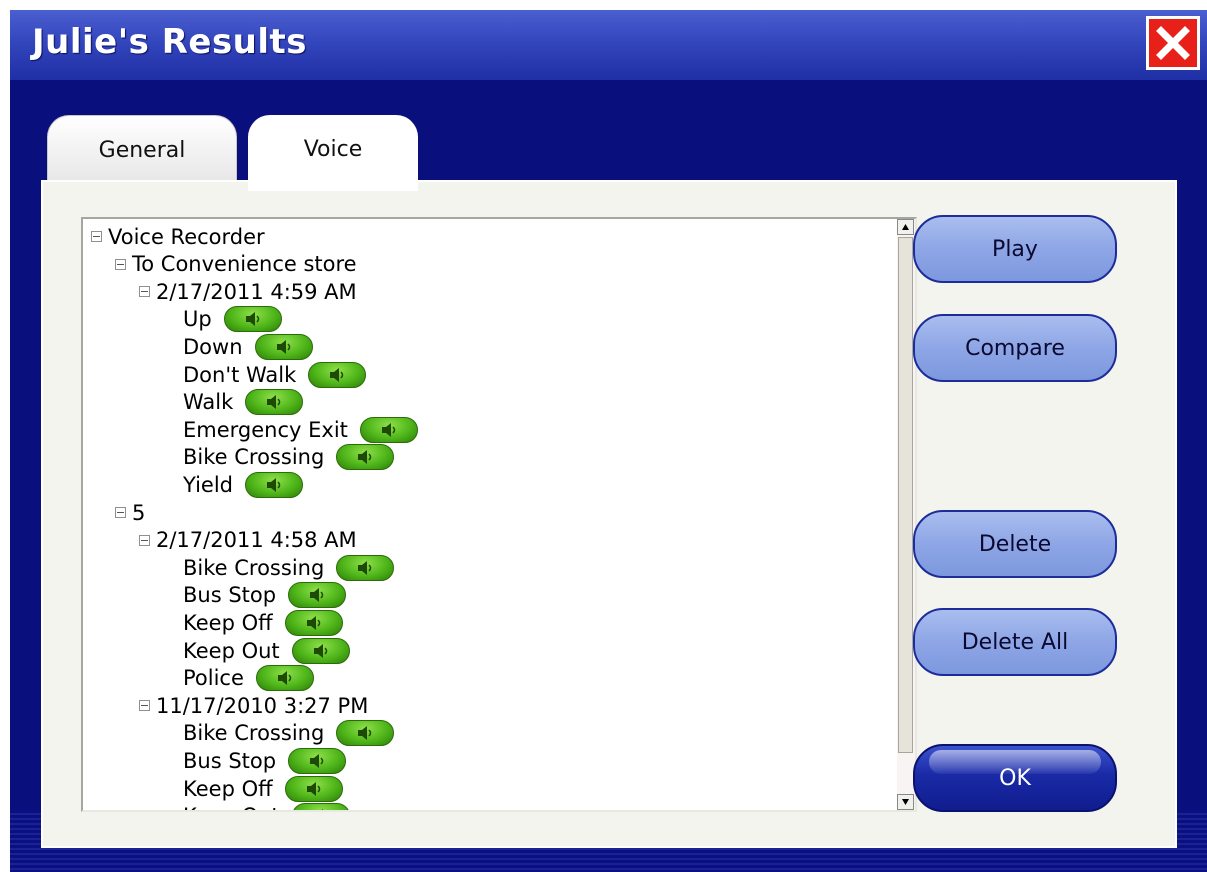 The image size is (1207, 872). Describe the element at coordinates (243, 402) in the screenshot. I see `recording-item: Walk` at that location.